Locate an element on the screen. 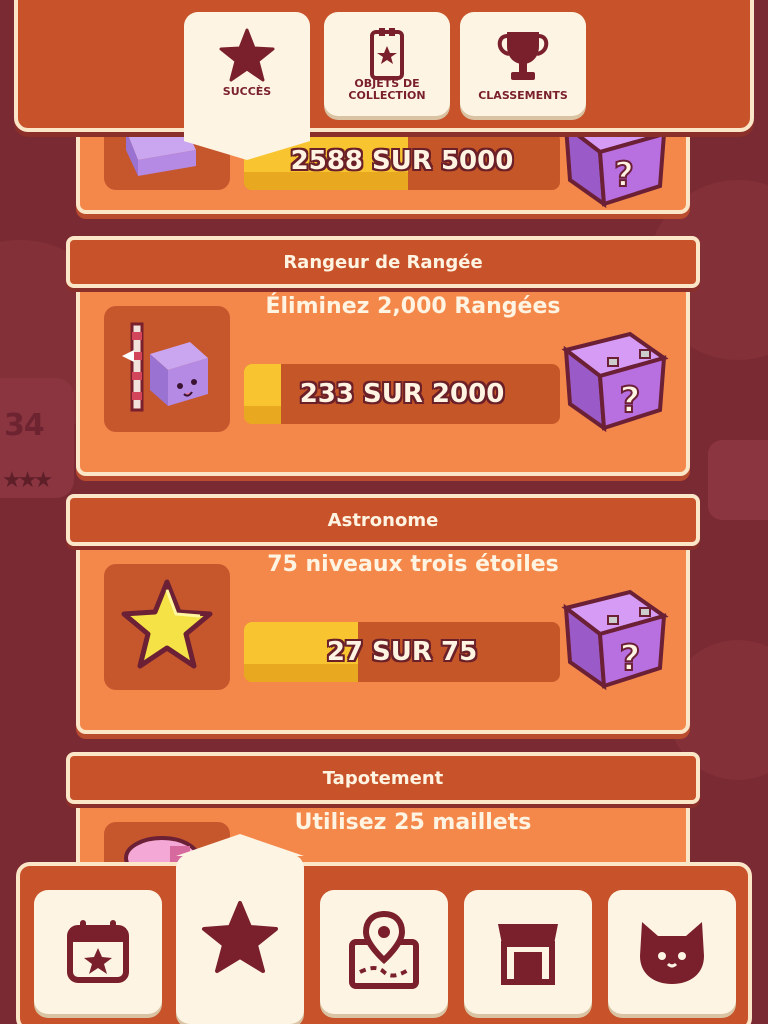 The width and height of the screenshot is (768, 1024). progress-bar: 233 SUR 2000 is located at coordinates (402, 394).